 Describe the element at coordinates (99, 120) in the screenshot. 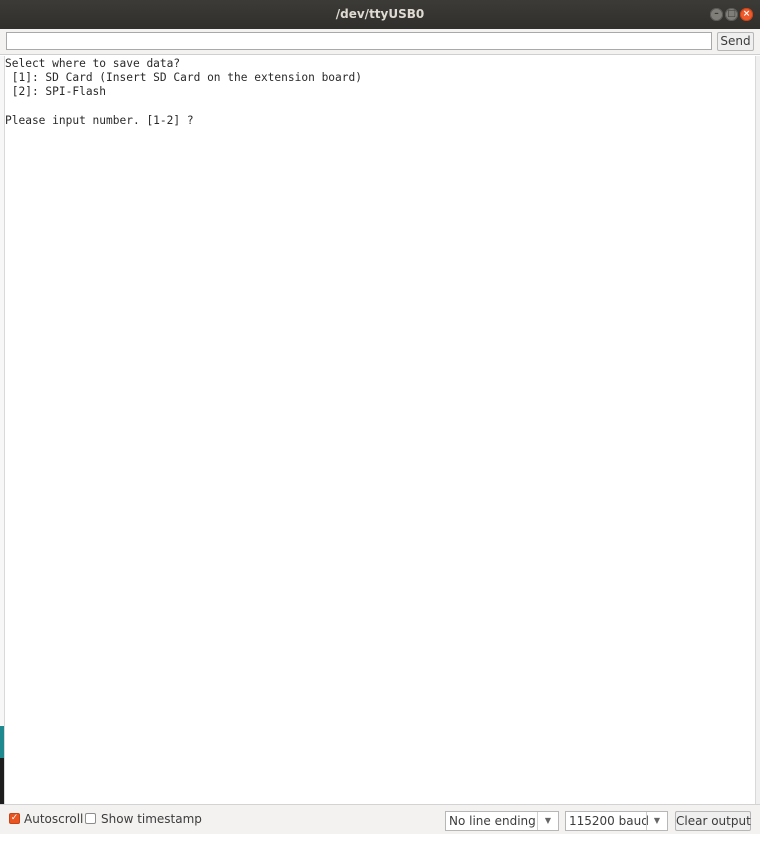

I see `output-line: Please input number. [1-2] ?` at that location.